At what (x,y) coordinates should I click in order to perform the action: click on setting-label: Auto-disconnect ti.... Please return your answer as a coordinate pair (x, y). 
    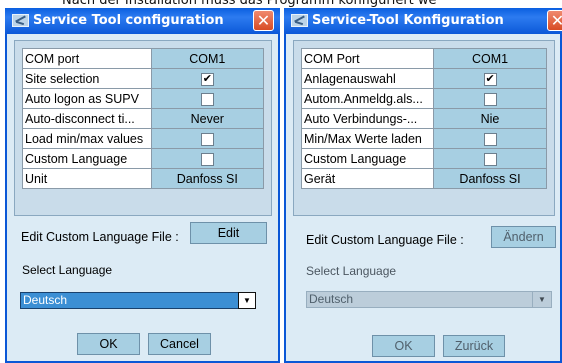
    Looking at the image, I should click on (87, 118).